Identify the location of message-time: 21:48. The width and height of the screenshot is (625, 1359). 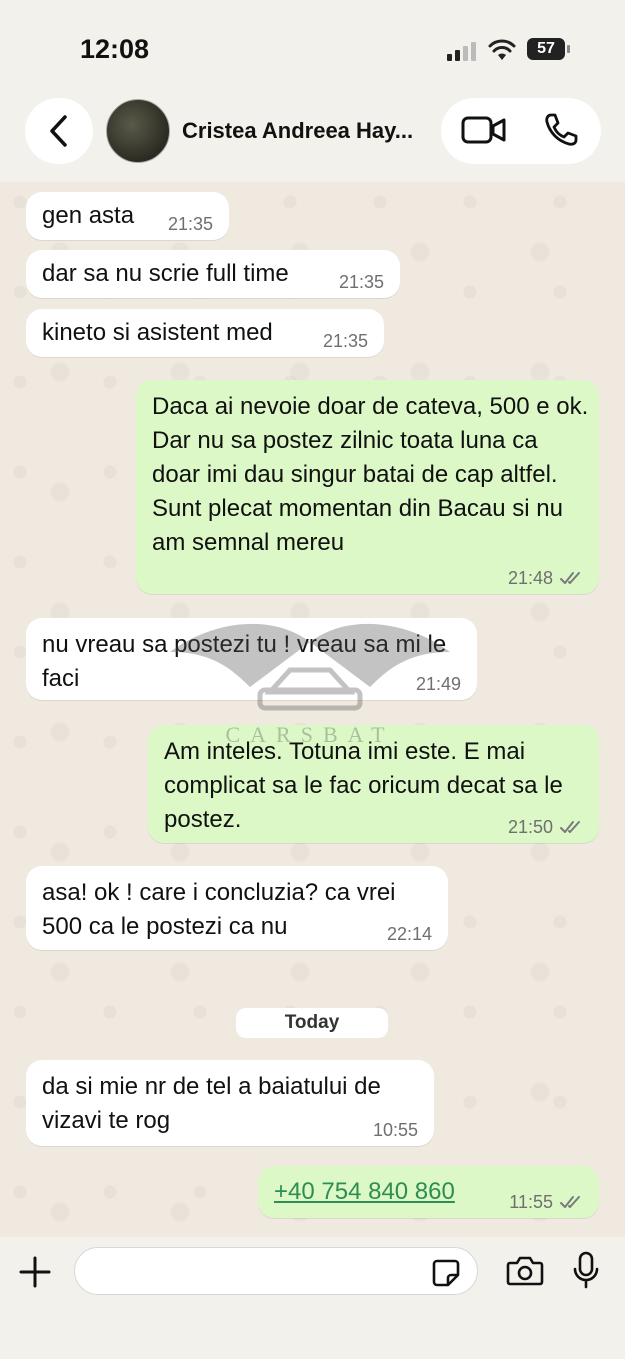
(530, 578).